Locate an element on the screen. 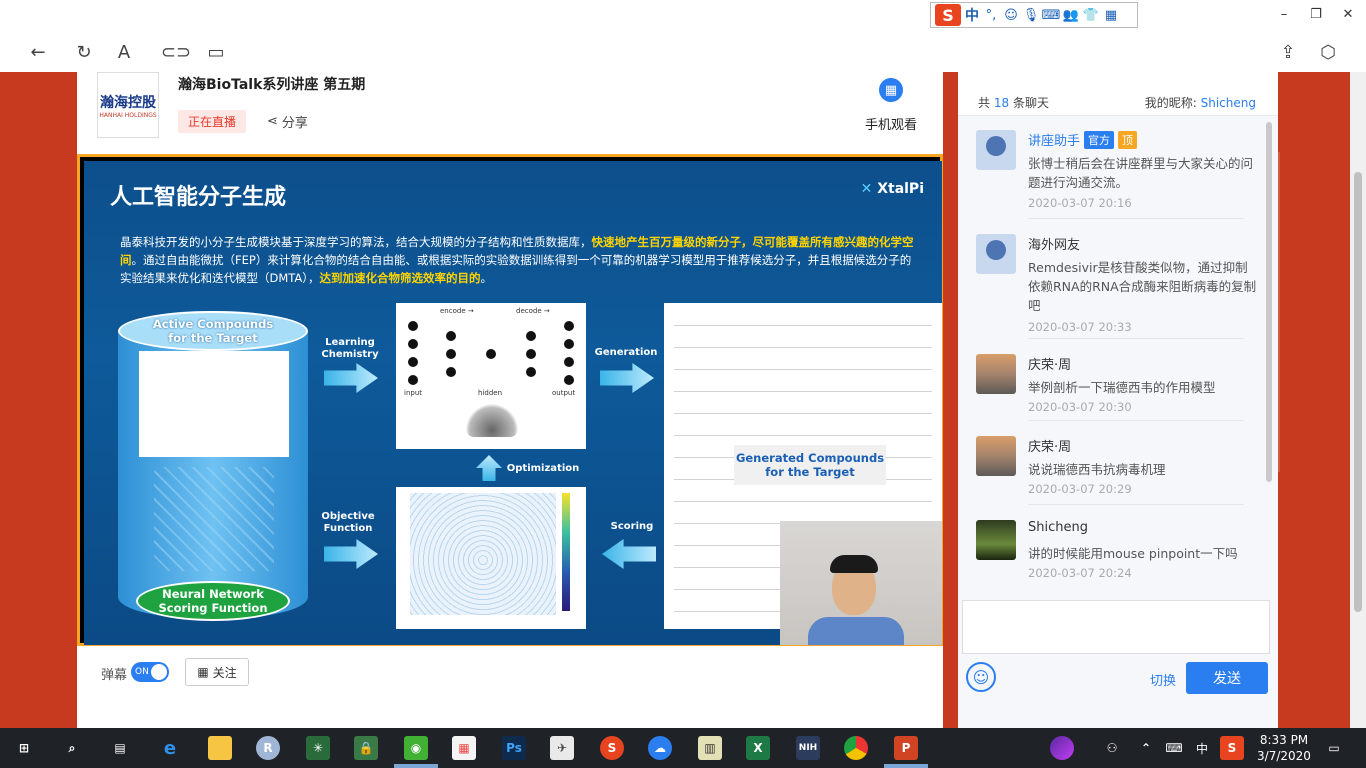  windows-start-icon: ⊞ is located at coordinates (24, 748).